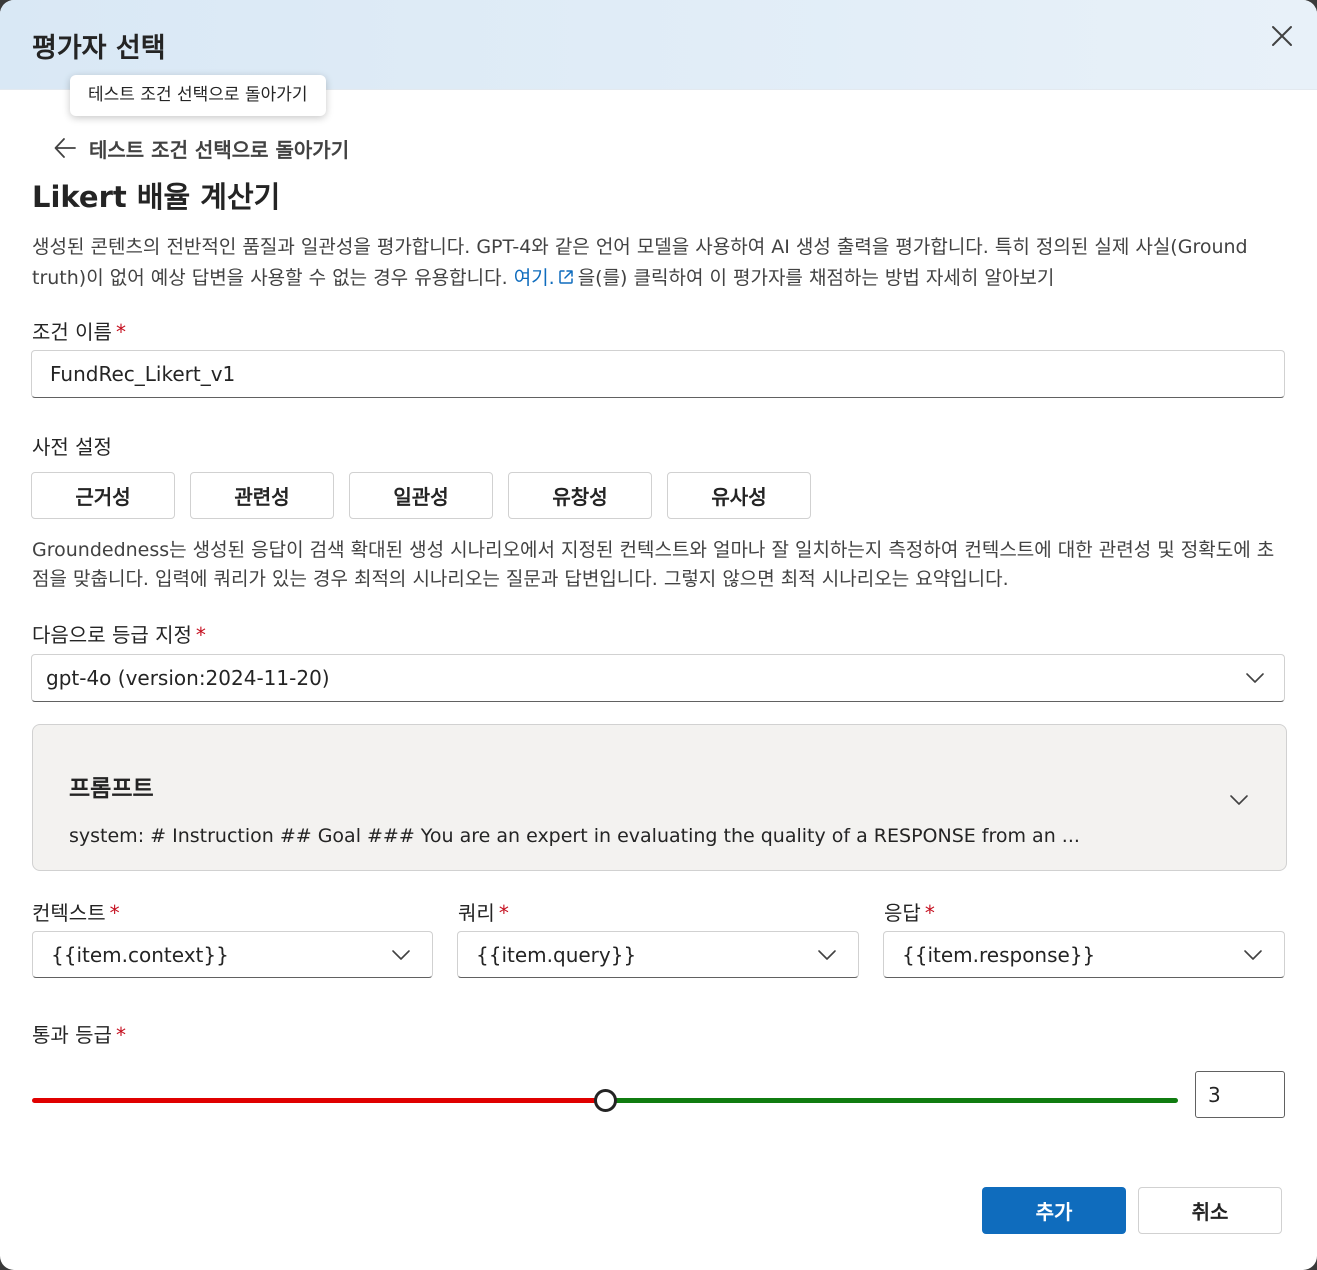 This screenshot has height=1270, width=1317. What do you see at coordinates (318, 1100) in the screenshot?
I see `slider-fail-track` at bounding box center [318, 1100].